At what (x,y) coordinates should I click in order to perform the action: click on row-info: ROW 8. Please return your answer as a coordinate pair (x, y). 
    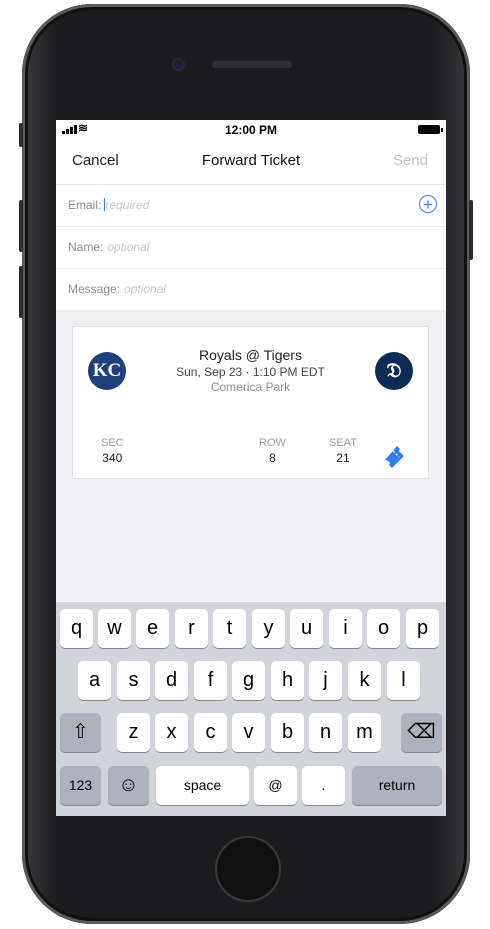
    Looking at the image, I should click on (272, 451).